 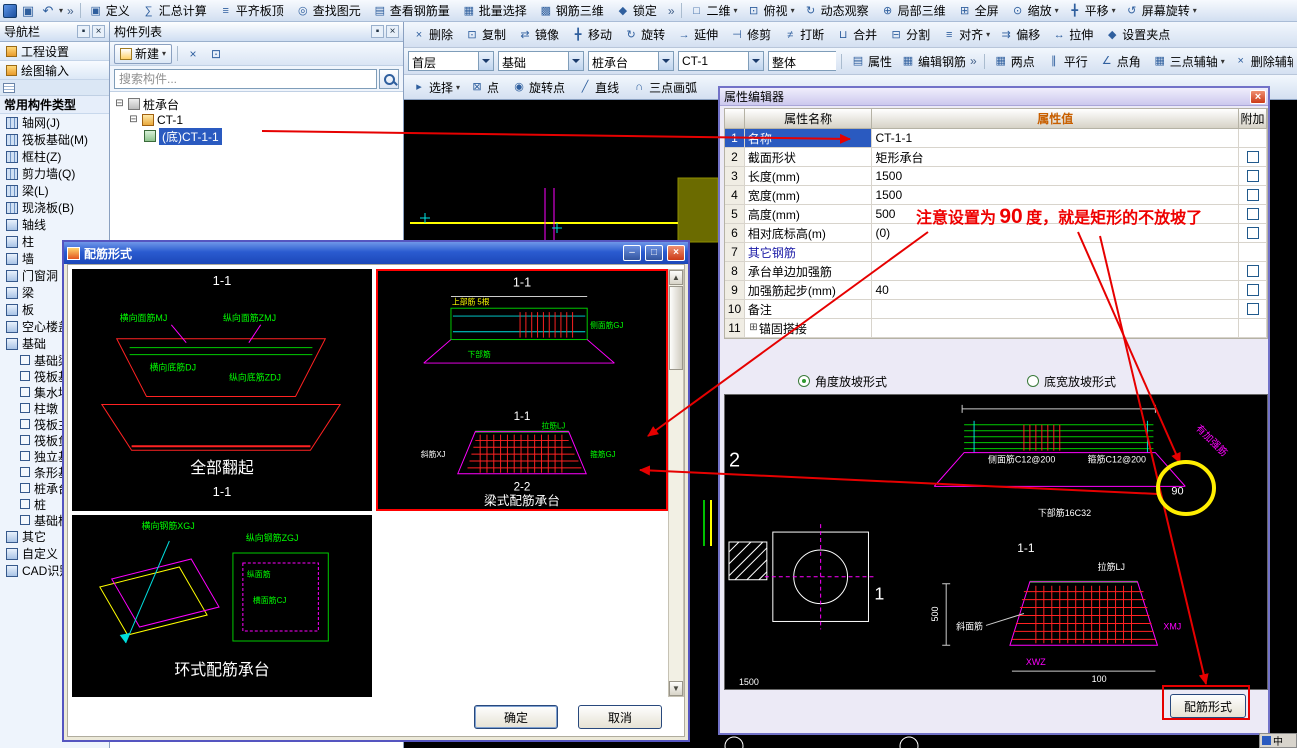 What do you see at coordinates (54, 139) in the screenshot?
I see `sidebar-item: 筏板基础(M)` at bounding box center [54, 139].